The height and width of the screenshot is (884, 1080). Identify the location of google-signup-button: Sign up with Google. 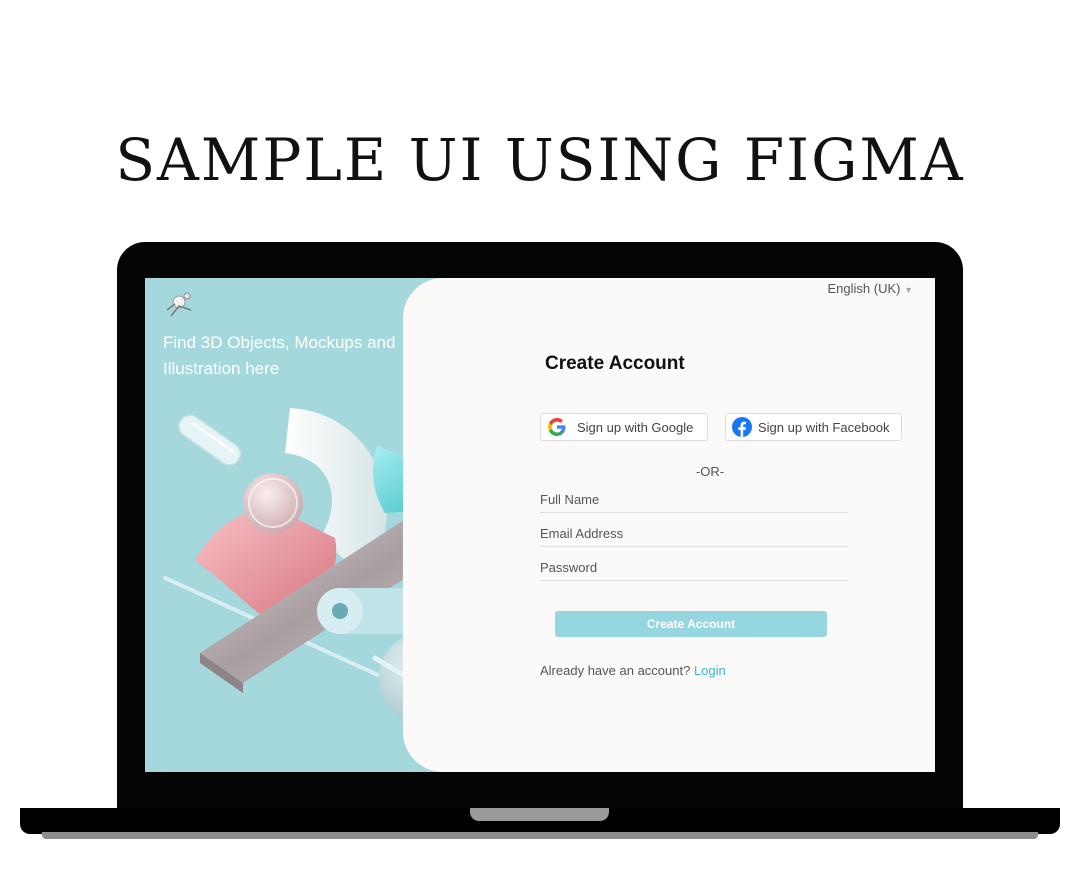
(624, 427).